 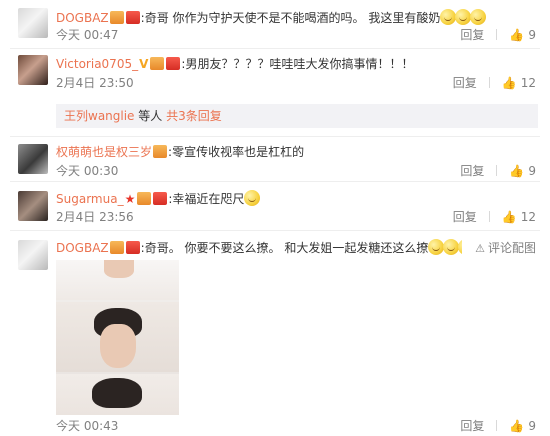 What do you see at coordinates (90, 199) in the screenshot?
I see `username: Sugarmua_` at bounding box center [90, 199].